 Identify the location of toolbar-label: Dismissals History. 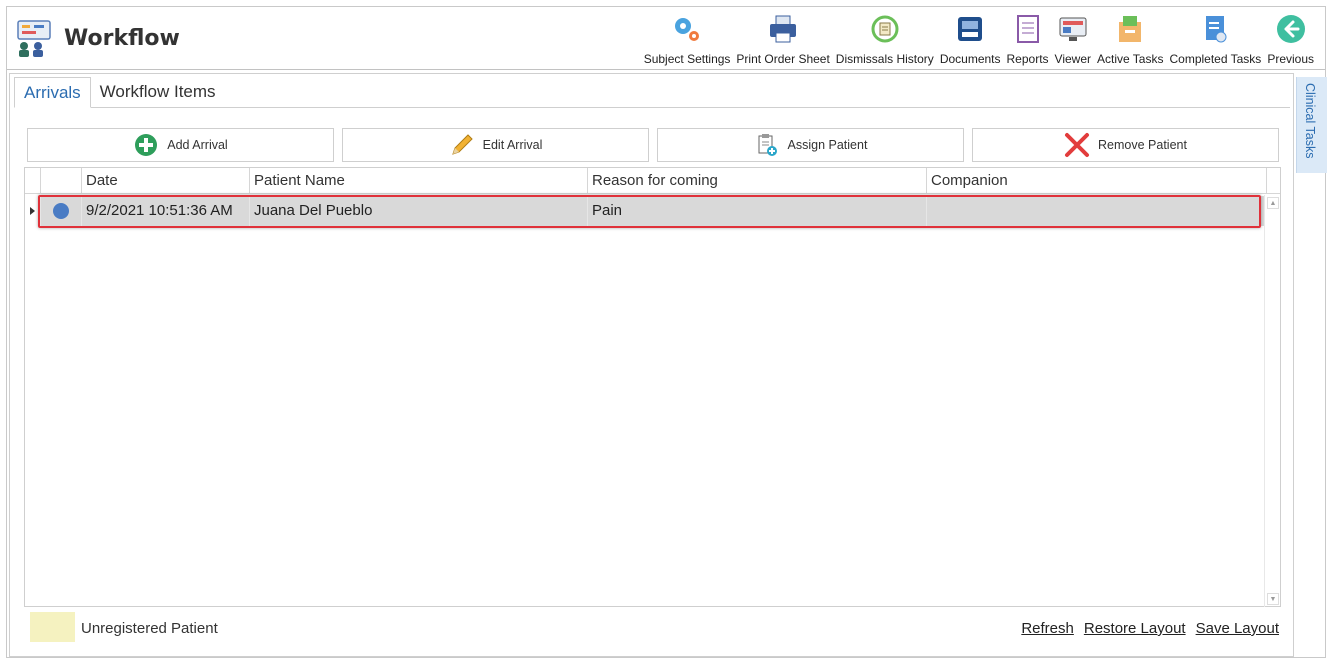
(884, 59).